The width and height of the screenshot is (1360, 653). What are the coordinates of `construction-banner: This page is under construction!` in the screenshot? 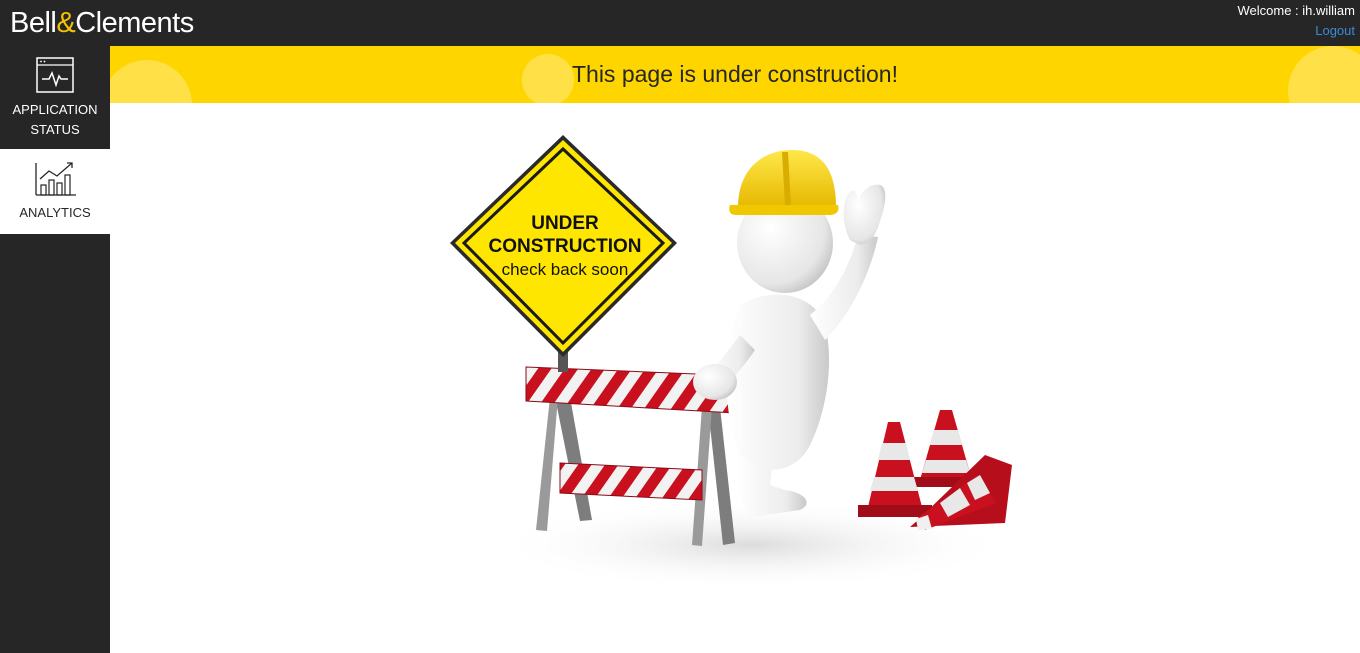 It's located at (735, 74).